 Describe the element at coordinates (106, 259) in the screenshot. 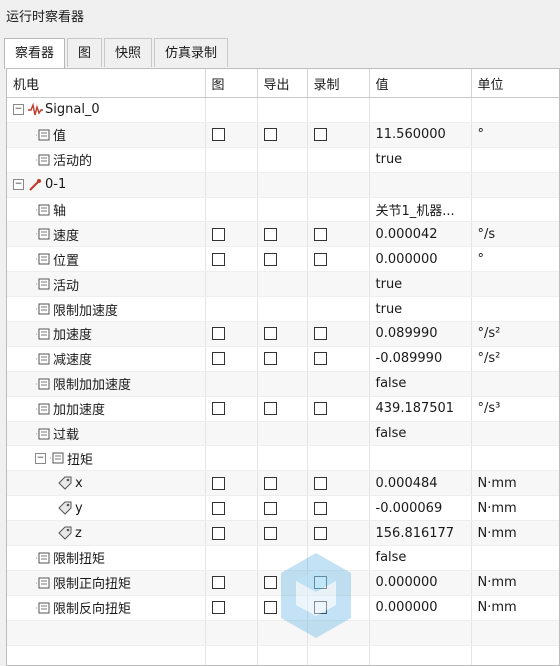

I see `tree-node-cell: 位置` at that location.